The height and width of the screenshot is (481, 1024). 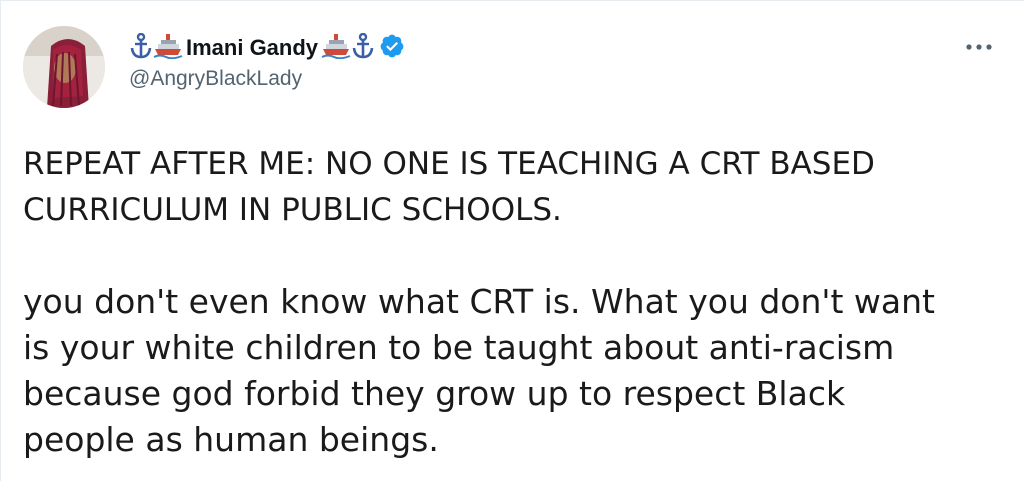 I want to click on avatar, so click(x=64, y=67).